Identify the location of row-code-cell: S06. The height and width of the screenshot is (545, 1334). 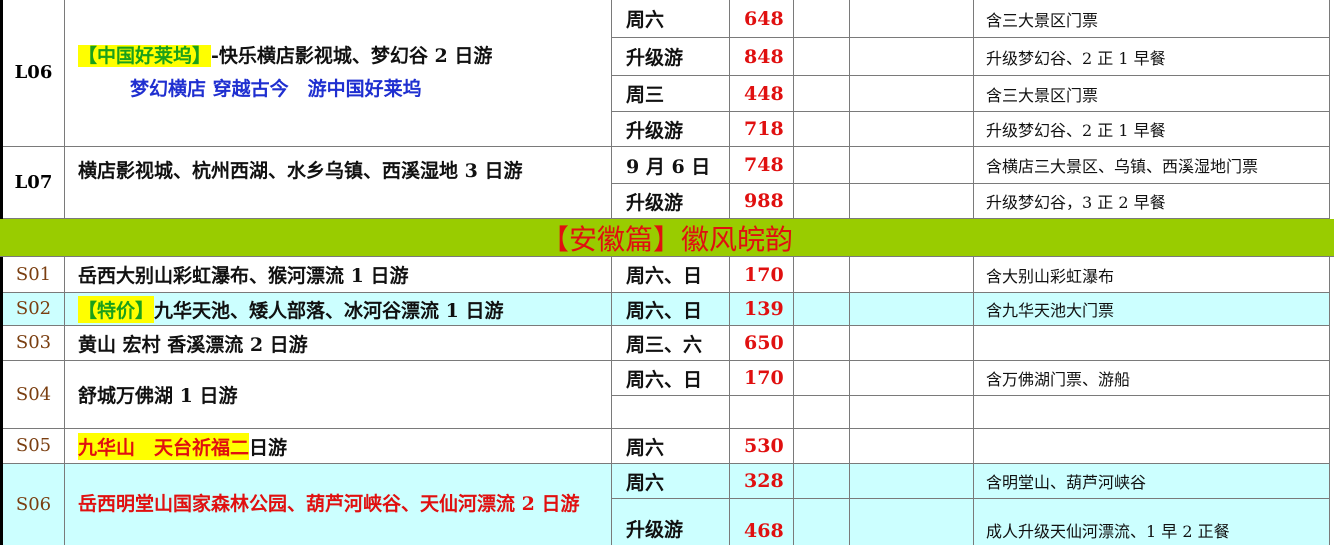
(34, 504).